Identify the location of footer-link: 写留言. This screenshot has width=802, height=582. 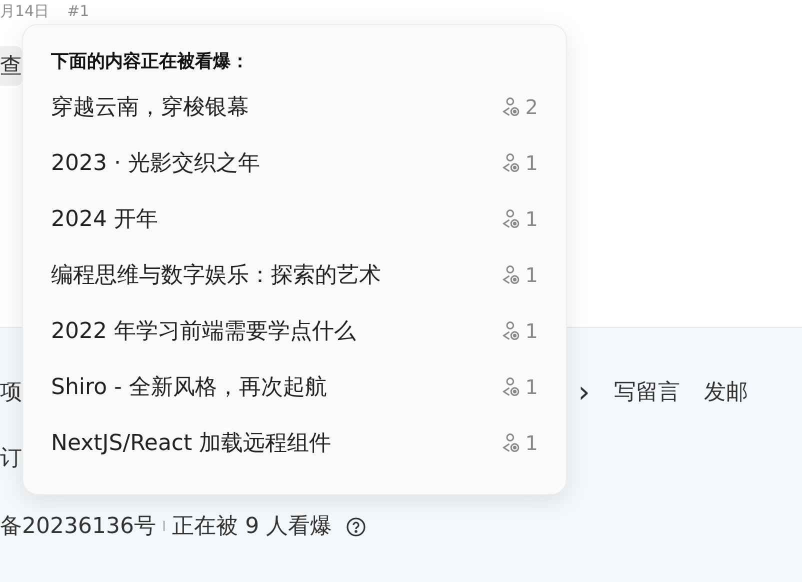
(647, 393).